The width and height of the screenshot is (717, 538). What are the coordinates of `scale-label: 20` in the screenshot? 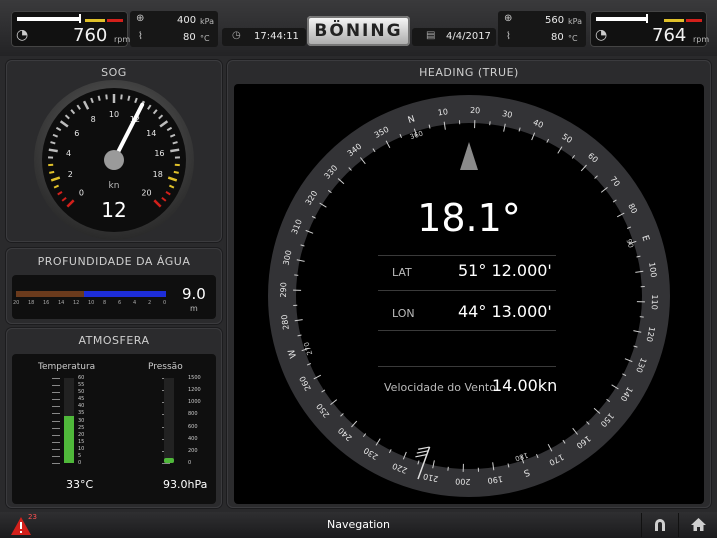 It's located at (81, 434).